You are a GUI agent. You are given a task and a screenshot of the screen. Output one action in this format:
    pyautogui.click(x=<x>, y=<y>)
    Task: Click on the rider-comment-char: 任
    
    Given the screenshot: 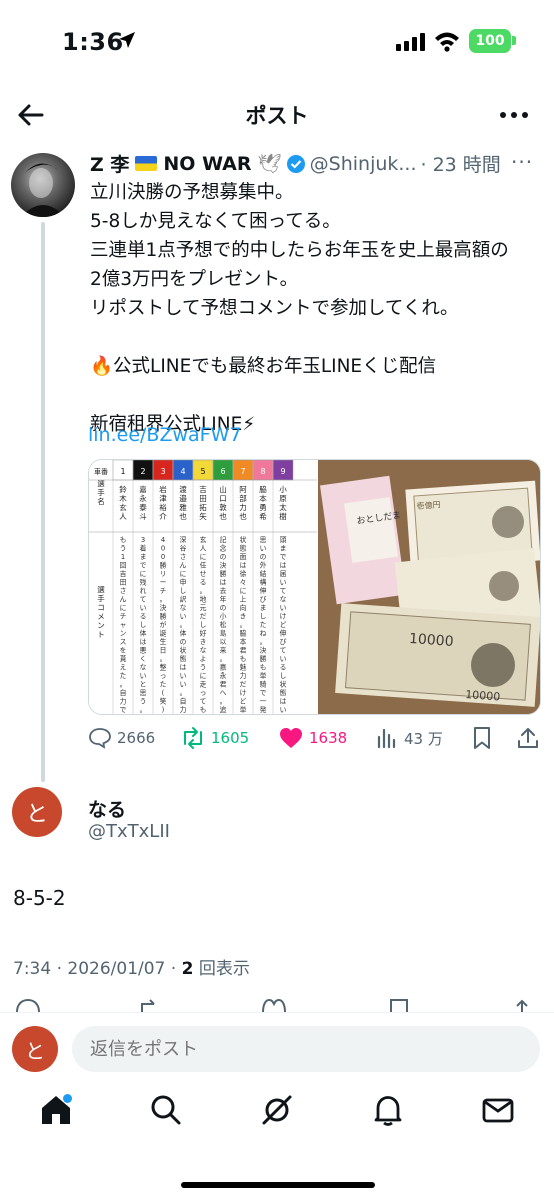 What is the action you would take?
    pyautogui.click(x=203, y=565)
    